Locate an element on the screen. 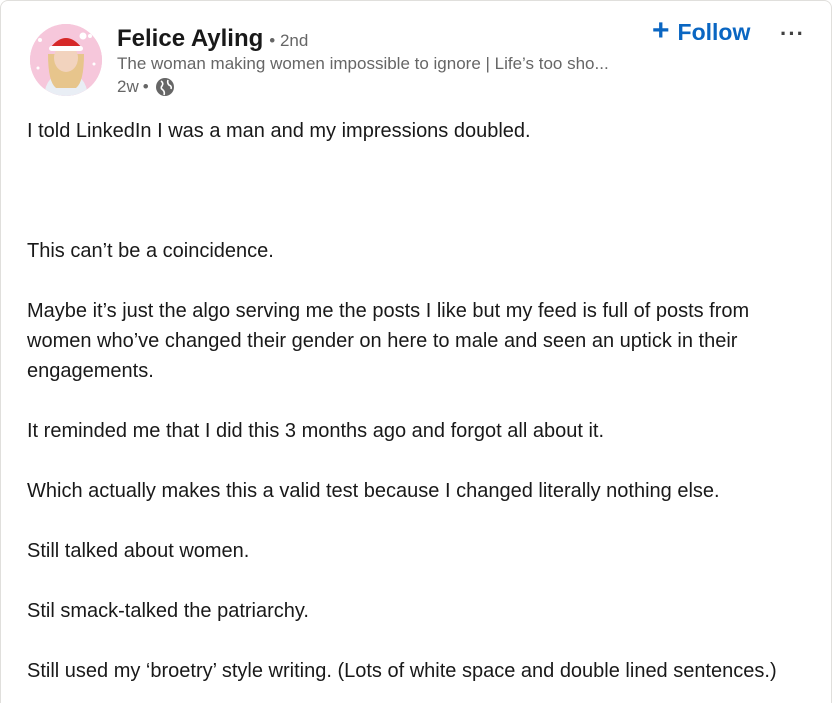 This screenshot has width=834, height=703. author-name-row: Felice Ayling • 2nd is located at coordinates (212, 39).